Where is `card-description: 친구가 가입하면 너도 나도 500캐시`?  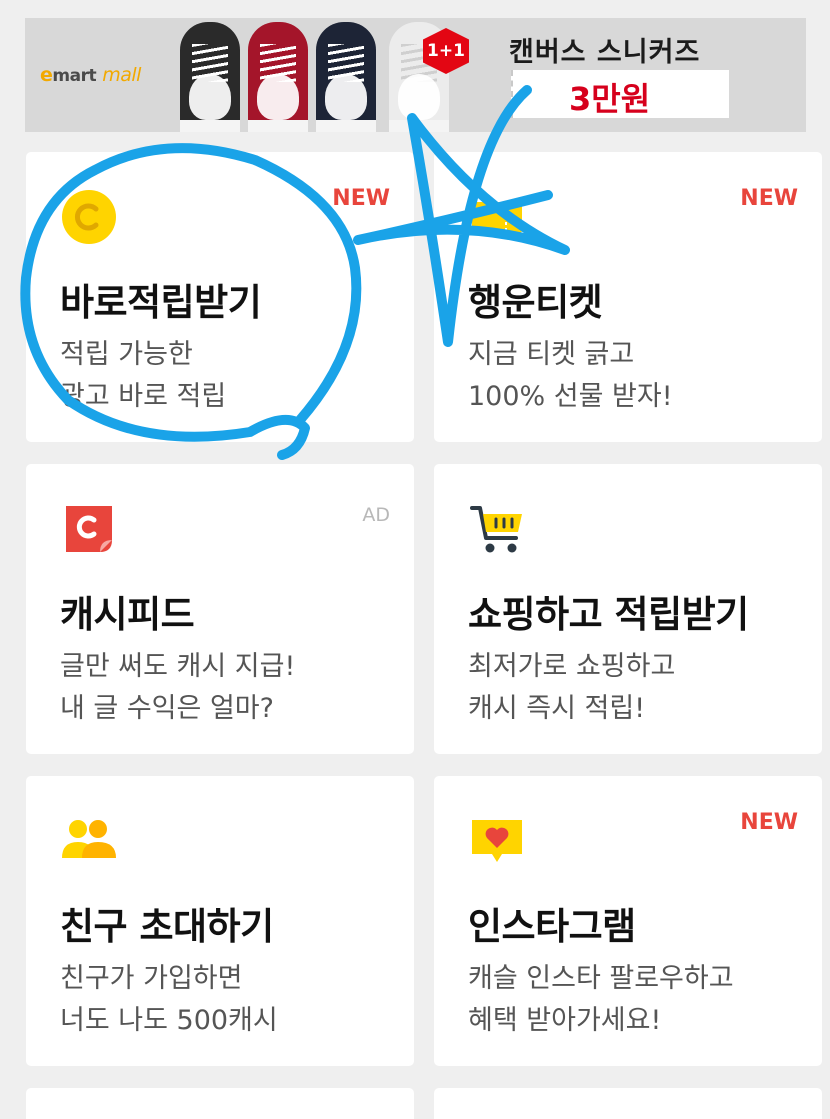
card-description: 친구가 가입하면 너도 나도 500캐시 is located at coordinates (169, 999).